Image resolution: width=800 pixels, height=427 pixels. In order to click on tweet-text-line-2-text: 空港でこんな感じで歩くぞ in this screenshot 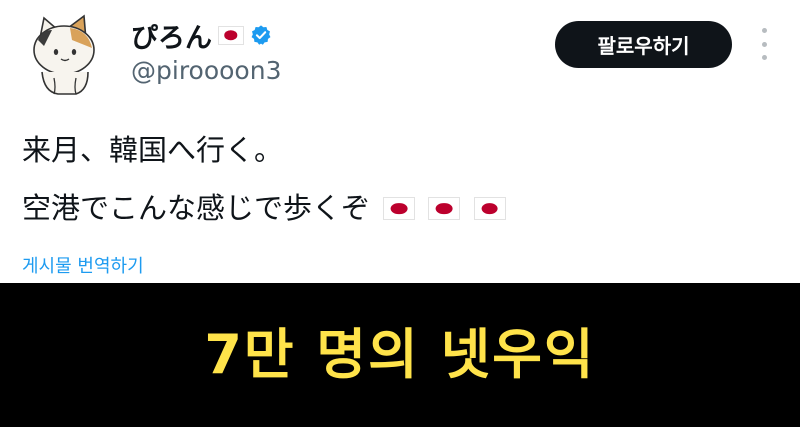, I will do `click(196, 208)`.